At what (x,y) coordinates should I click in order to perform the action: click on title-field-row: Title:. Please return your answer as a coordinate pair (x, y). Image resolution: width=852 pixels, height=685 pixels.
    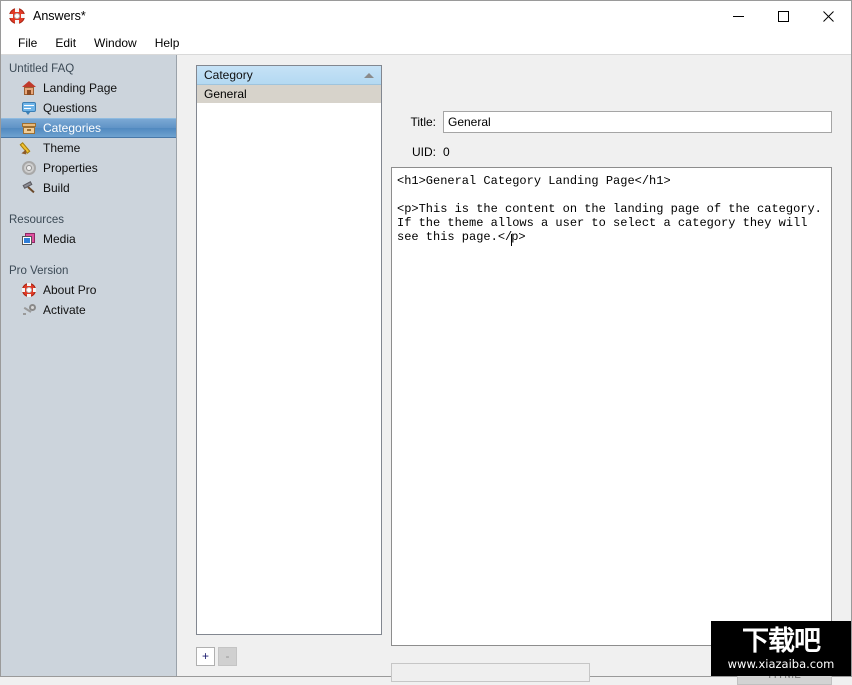
    Looking at the image, I should click on (611, 122).